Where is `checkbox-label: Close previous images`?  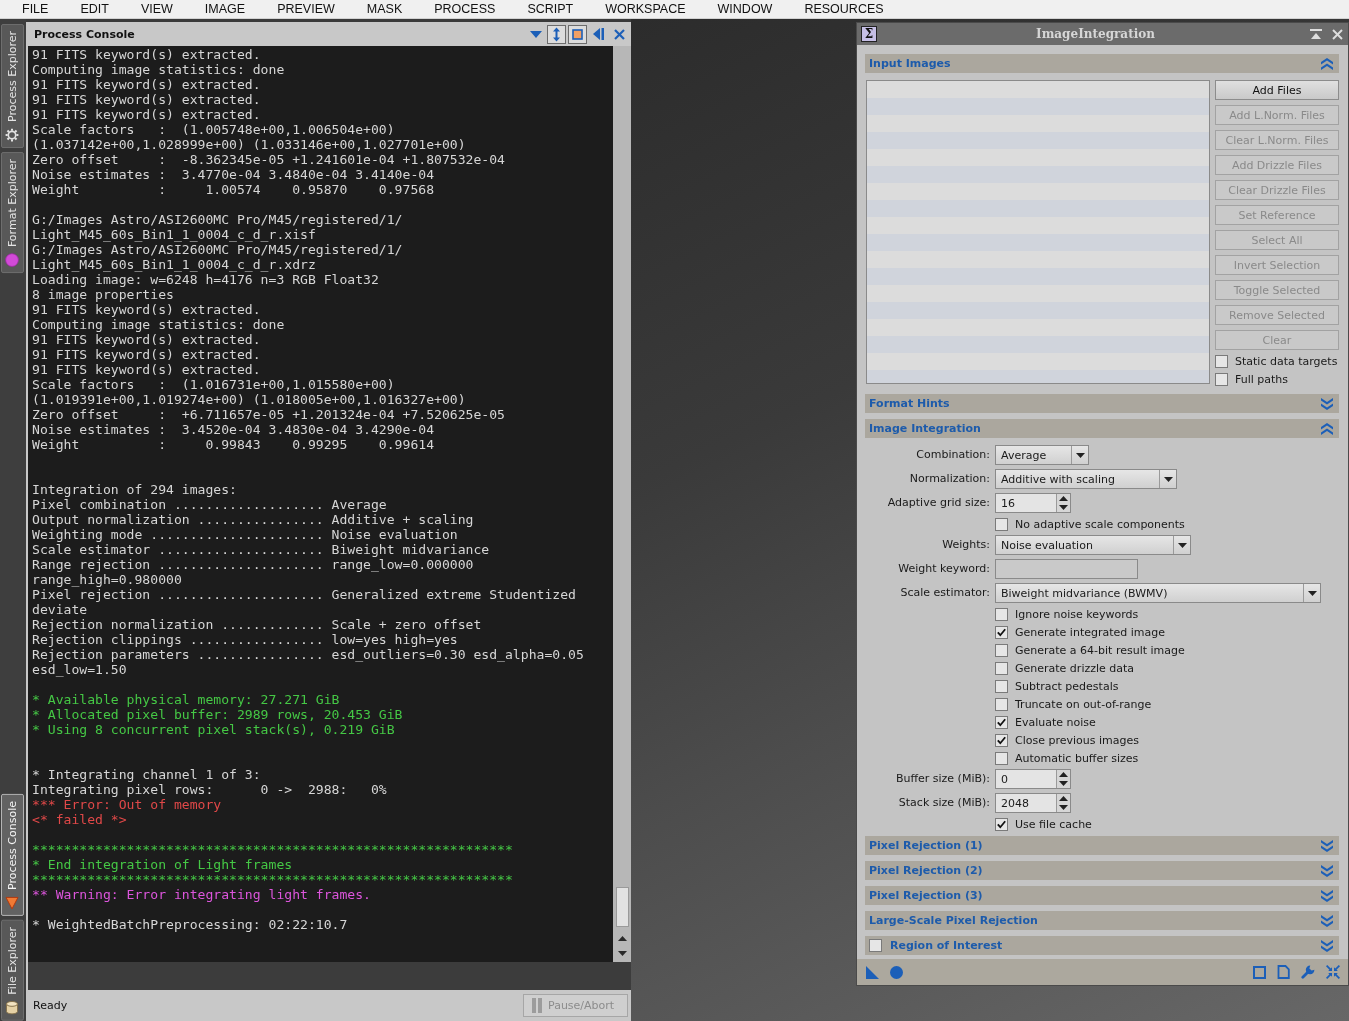 checkbox-label: Close previous images is located at coordinates (1077, 740).